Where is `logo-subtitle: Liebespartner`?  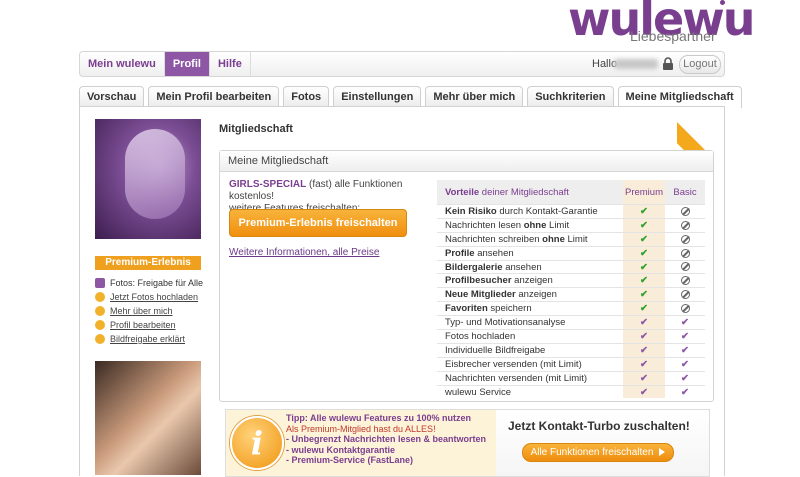 logo-subtitle: Liebespartner is located at coordinates (673, 36).